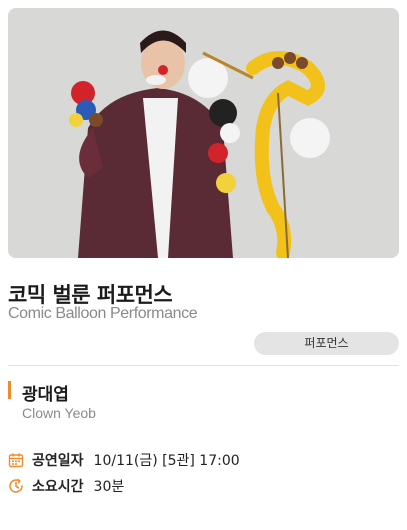  Describe the element at coordinates (16, 460) in the screenshot. I see `calendar-icon` at that location.